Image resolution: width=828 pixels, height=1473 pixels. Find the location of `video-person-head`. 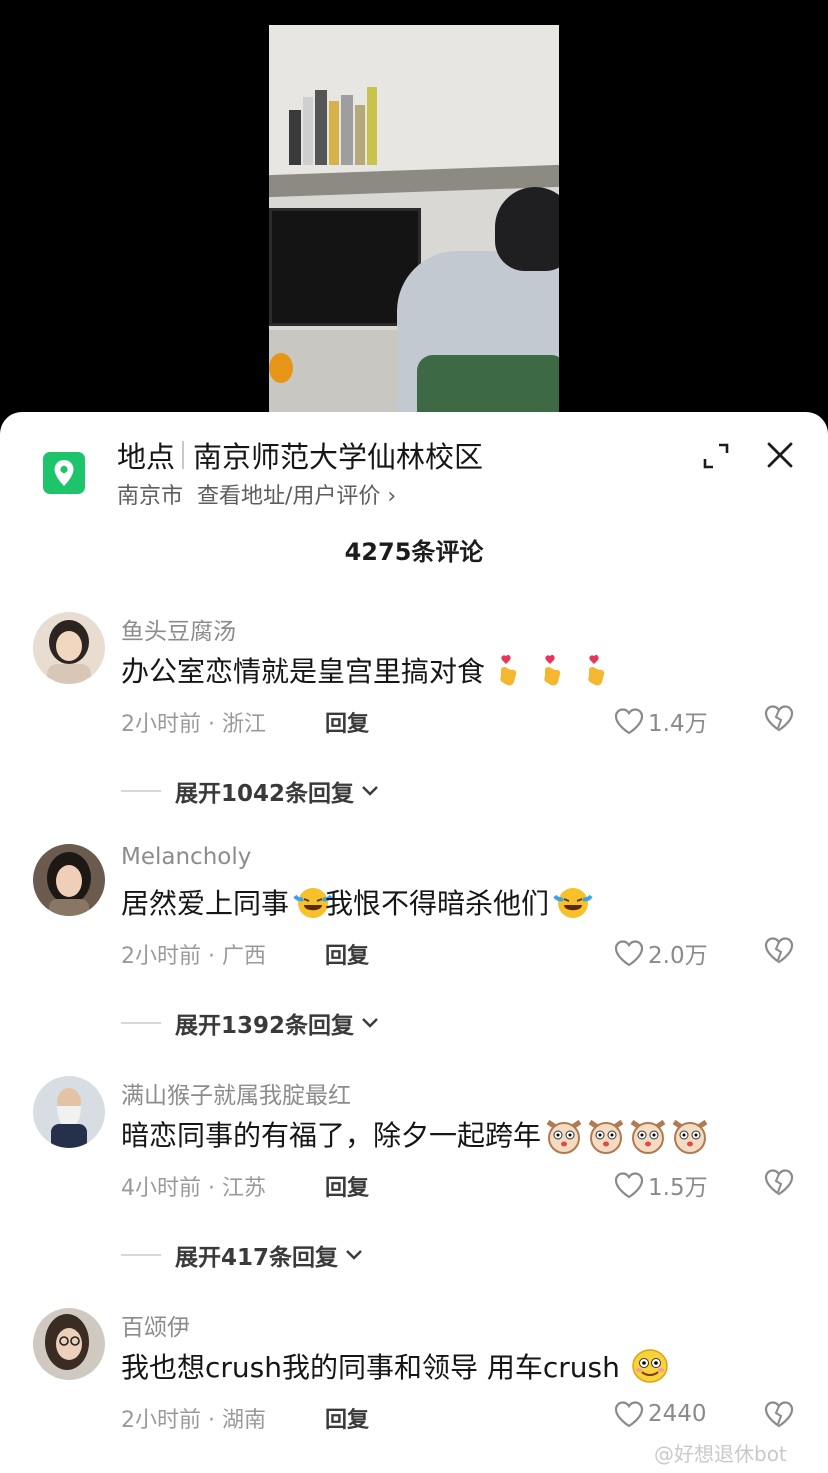

video-person-head is located at coordinates (527, 229).